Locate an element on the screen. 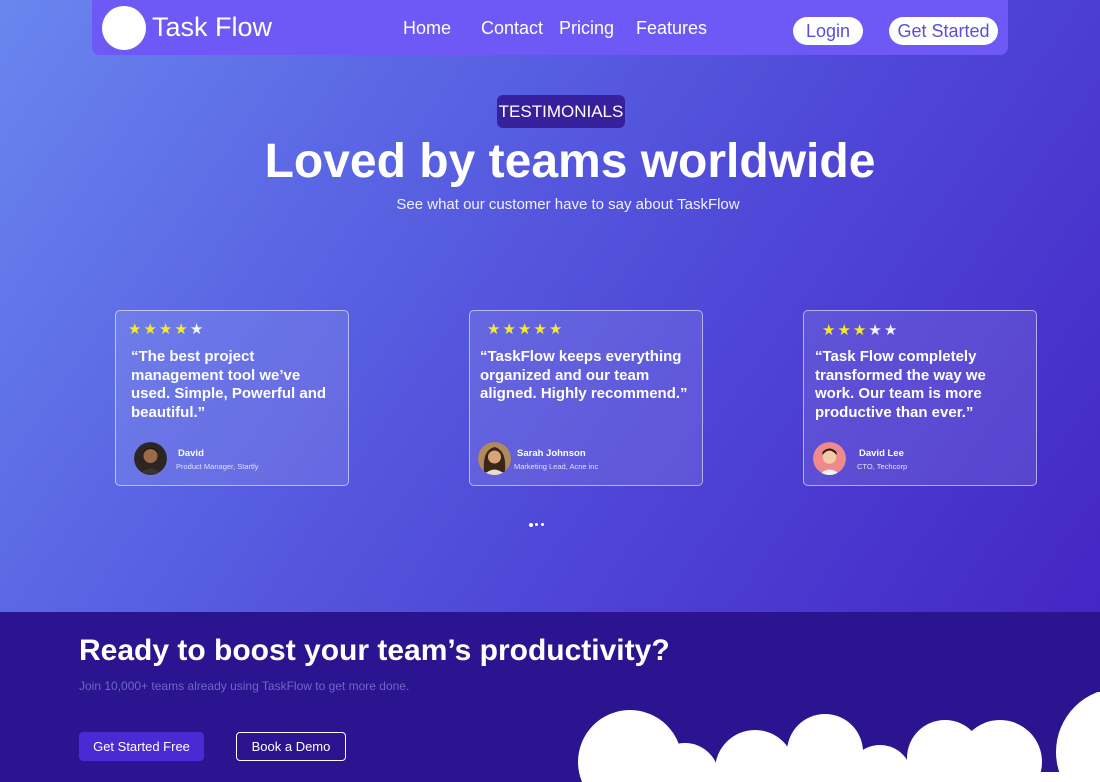 This screenshot has height=782, width=1100. author-role: Product Manager, Startly is located at coordinates (217, 466).